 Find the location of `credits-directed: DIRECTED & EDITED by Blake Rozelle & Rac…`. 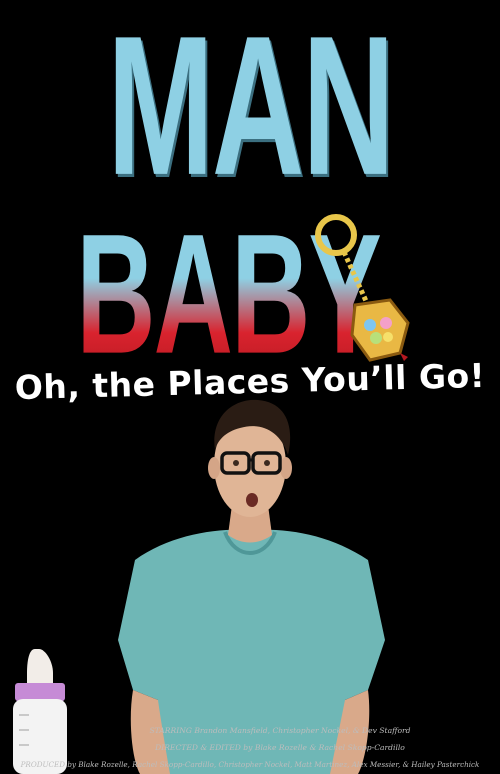

credits-directed: DIRECTED & EDITED by Blake Rozelle & Rac… is located at coordinates (280, 747).